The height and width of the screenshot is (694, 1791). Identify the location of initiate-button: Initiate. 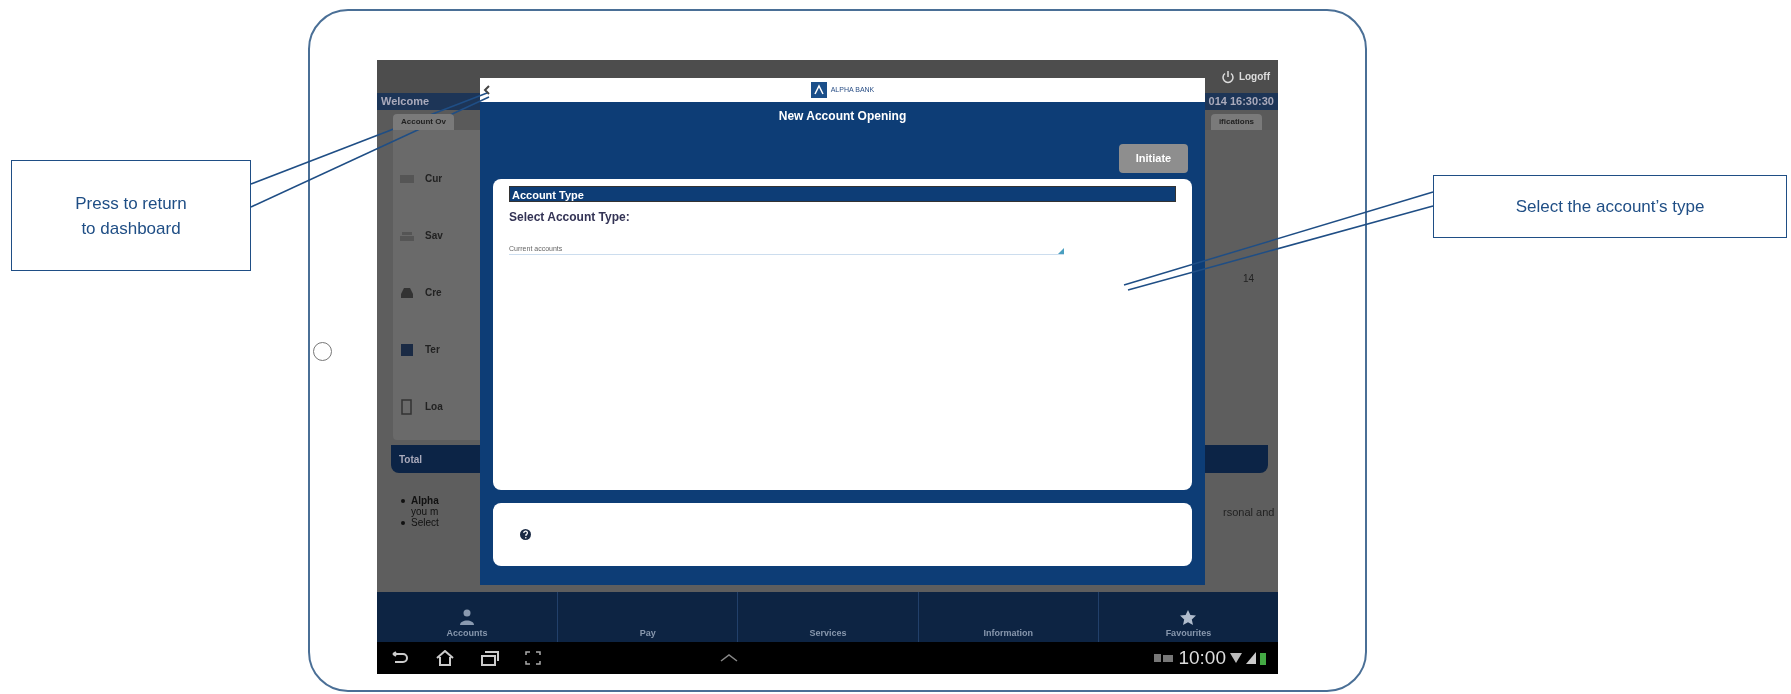
(1153, 158).